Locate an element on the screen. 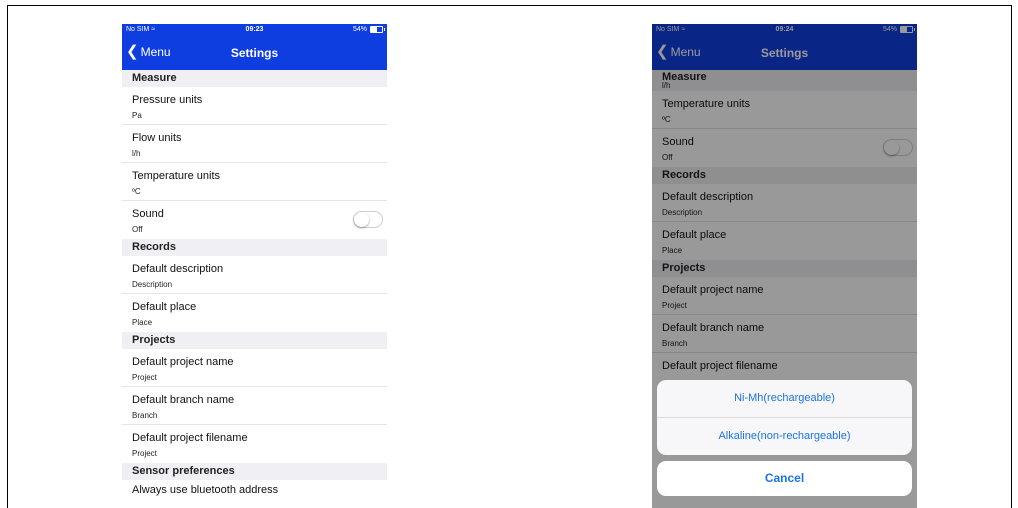 The image size is (1018, 508). row-default-project-name: Default project name Project is located at coordinates (254, 368).